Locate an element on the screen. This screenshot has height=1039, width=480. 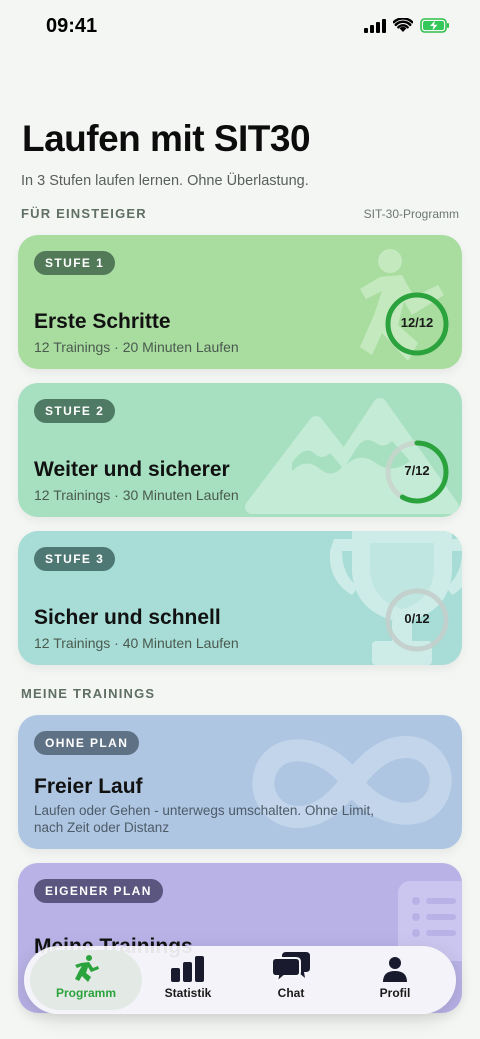
tab-chat: Chat is located at coordinates (291, 980).